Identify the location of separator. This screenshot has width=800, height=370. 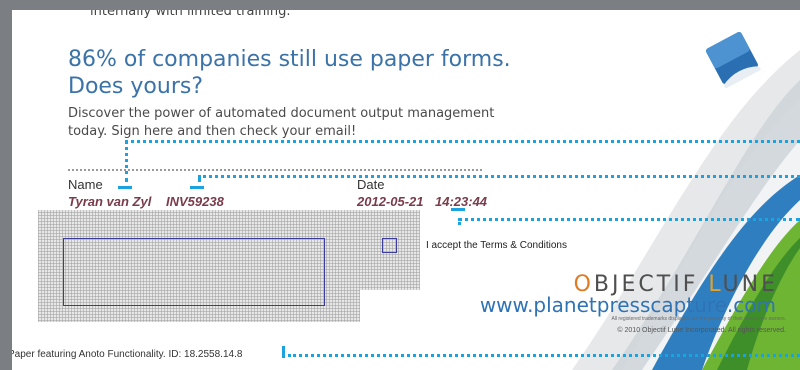
(275, 170).